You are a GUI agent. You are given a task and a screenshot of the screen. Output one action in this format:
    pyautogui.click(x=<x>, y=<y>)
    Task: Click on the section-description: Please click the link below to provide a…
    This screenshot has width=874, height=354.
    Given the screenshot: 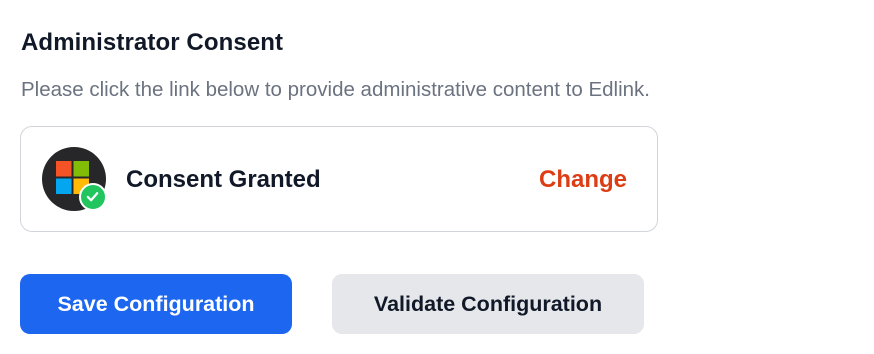 What is the action you would take?
    pyautogui.click(x=335, y=89)
    